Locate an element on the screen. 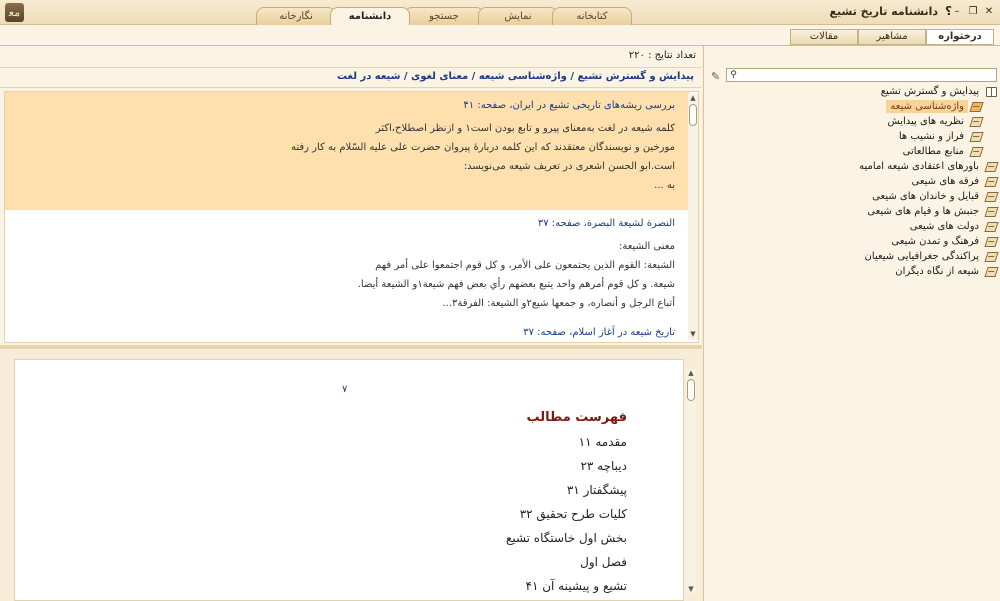 This screenshot has height=601, width=1000. result-snippet-line: معنی الشیعة: is located at coordinates (646, 246).